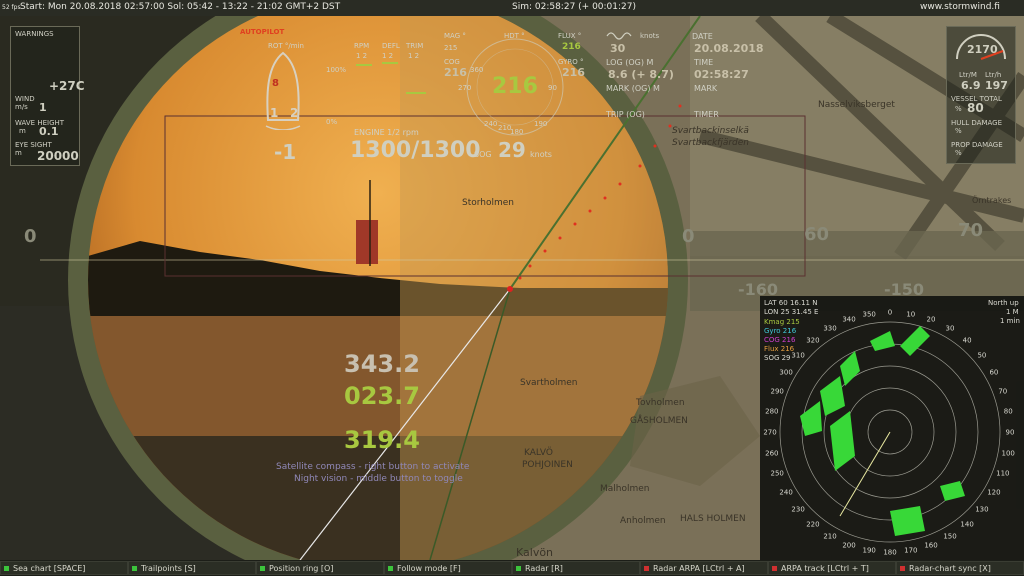 This screenshot has height=576, width=1024. What do you see at coordinates (960, 568) in the screenshot?
I see `radar-chart-sync-button: Radar-chart sync [X]` at bounding box center [960, 568].